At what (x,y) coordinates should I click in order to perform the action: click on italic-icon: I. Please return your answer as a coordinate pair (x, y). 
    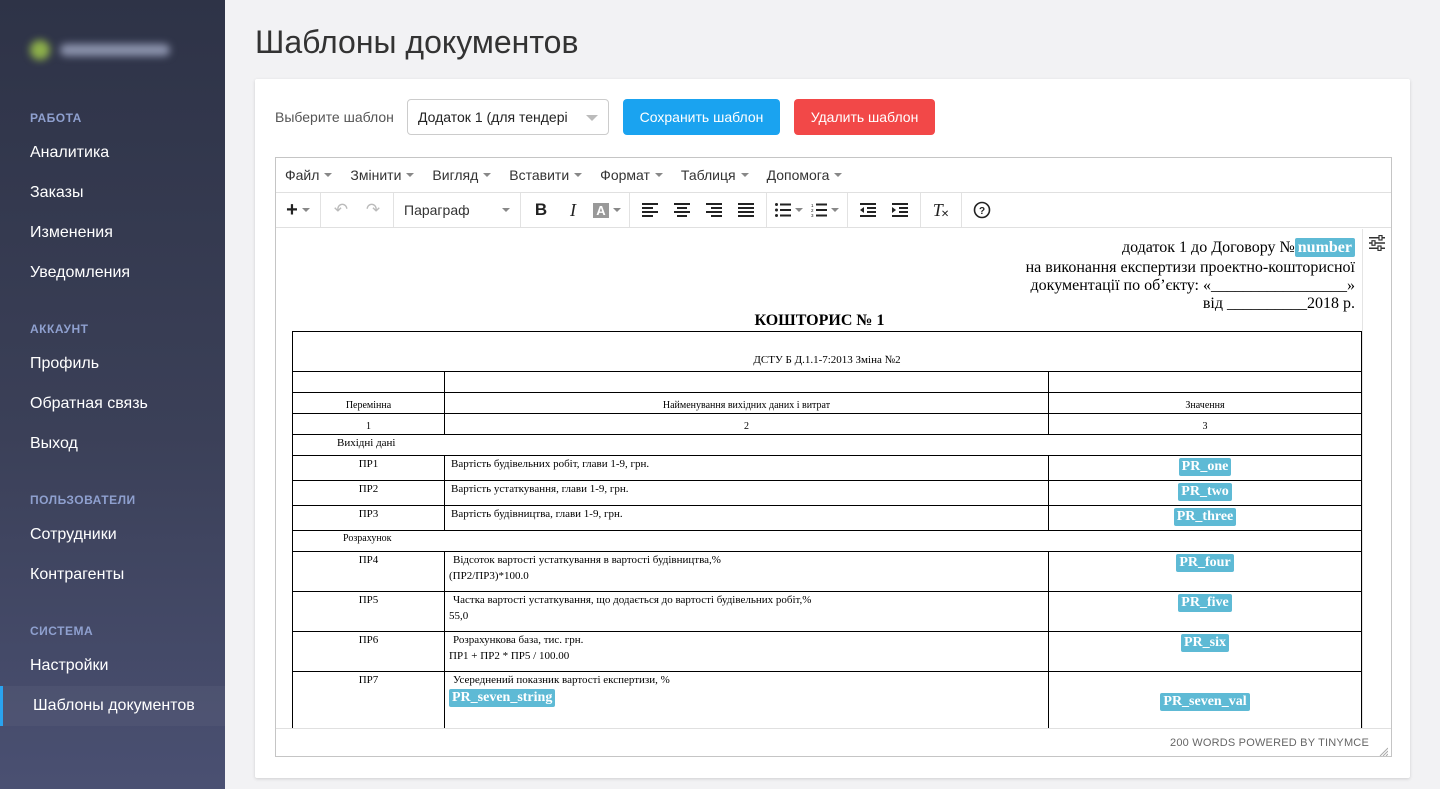
    Looking at the image, I should click on (573, 210).